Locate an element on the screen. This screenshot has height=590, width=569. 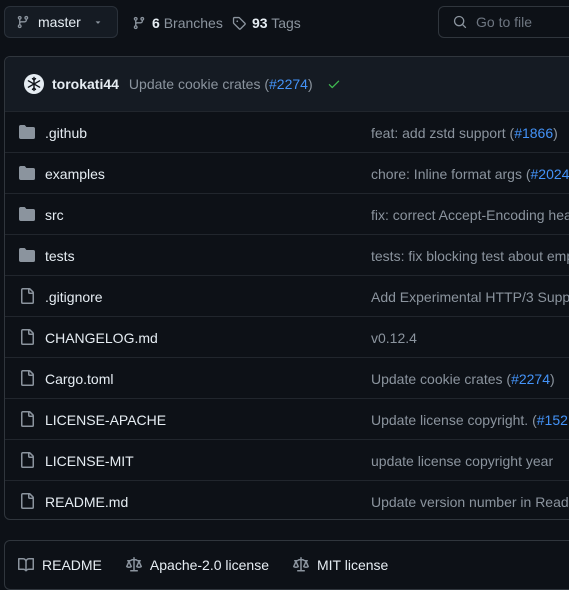
avatar-snowflake-icon is located at coordinates (34, 84).